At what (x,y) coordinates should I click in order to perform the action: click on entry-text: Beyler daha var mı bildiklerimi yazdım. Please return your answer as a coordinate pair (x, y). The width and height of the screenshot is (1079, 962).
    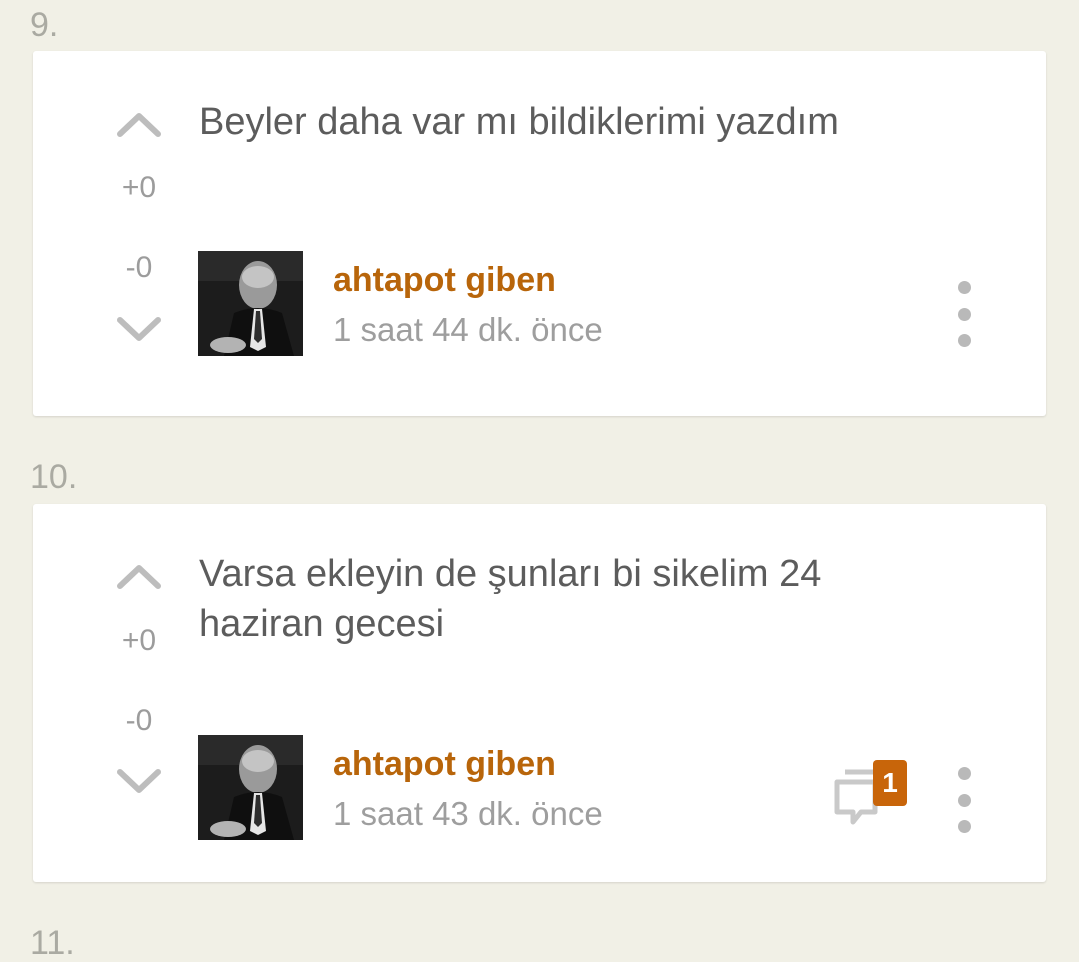
    Looking at the image, I should click on (519, 122).